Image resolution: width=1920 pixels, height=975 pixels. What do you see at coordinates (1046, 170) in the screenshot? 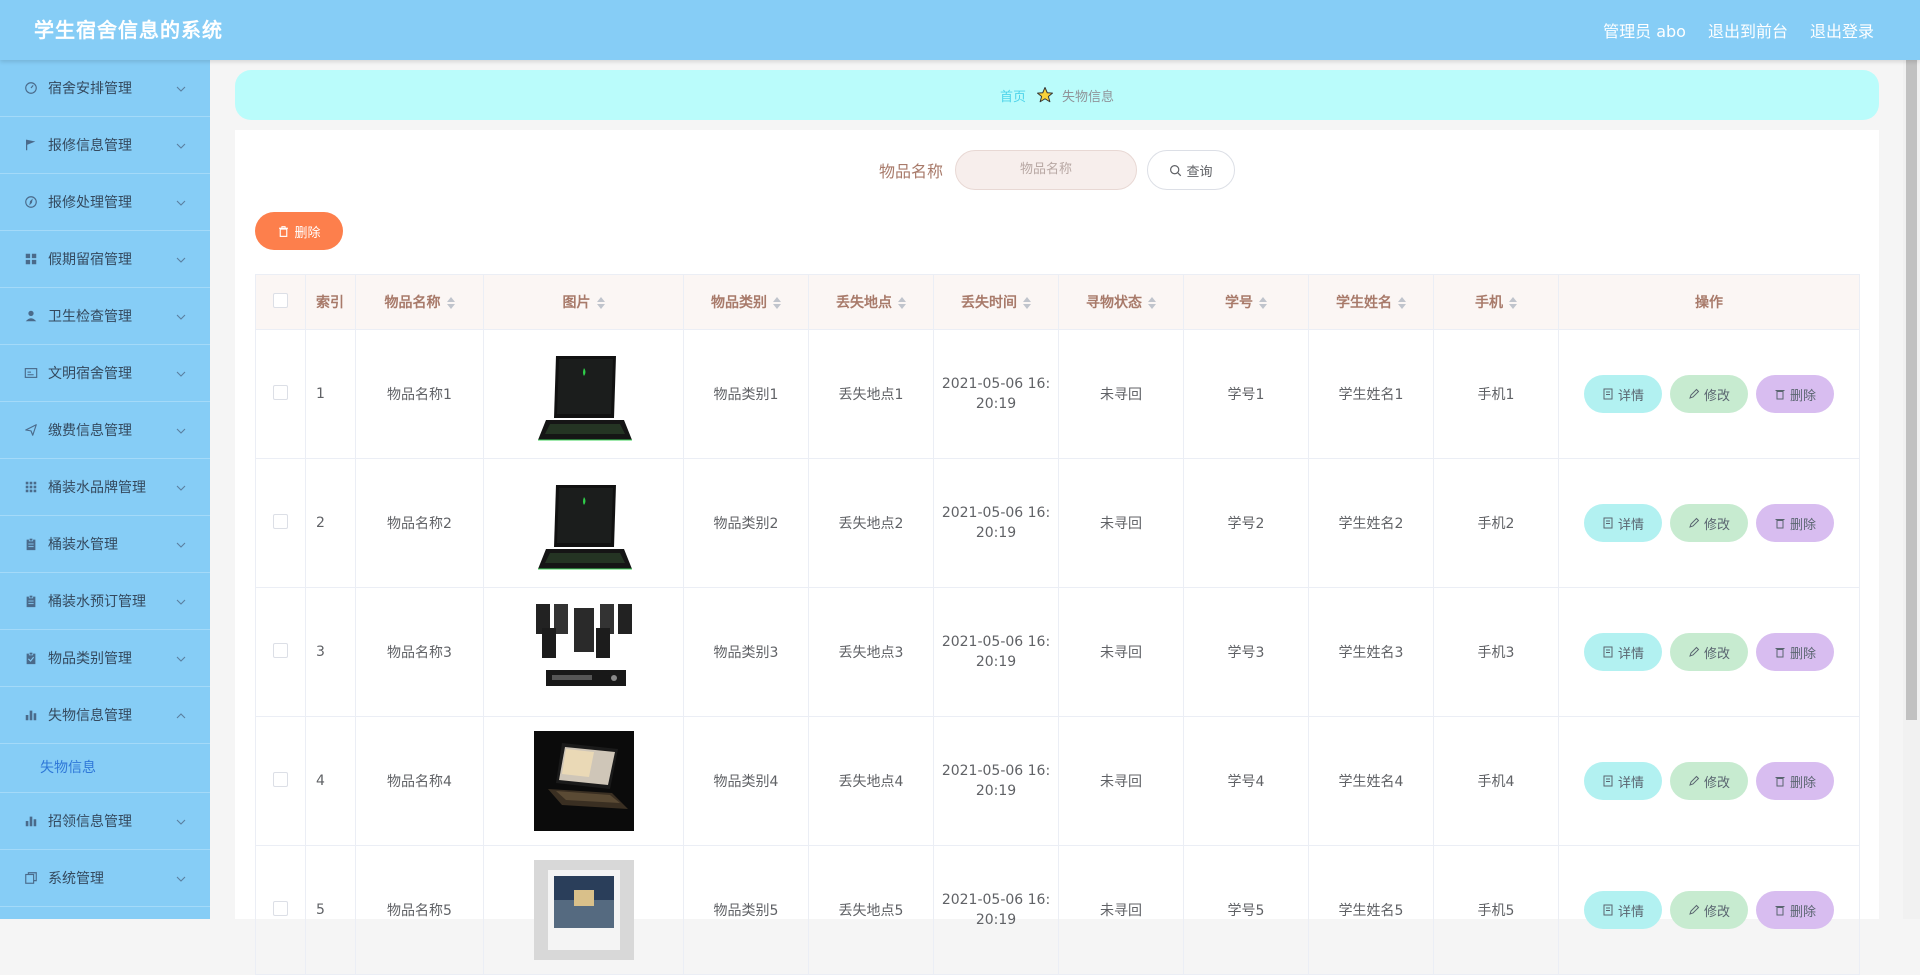
I see `search-input: 物品名称` at bounding box center [1046, 170].